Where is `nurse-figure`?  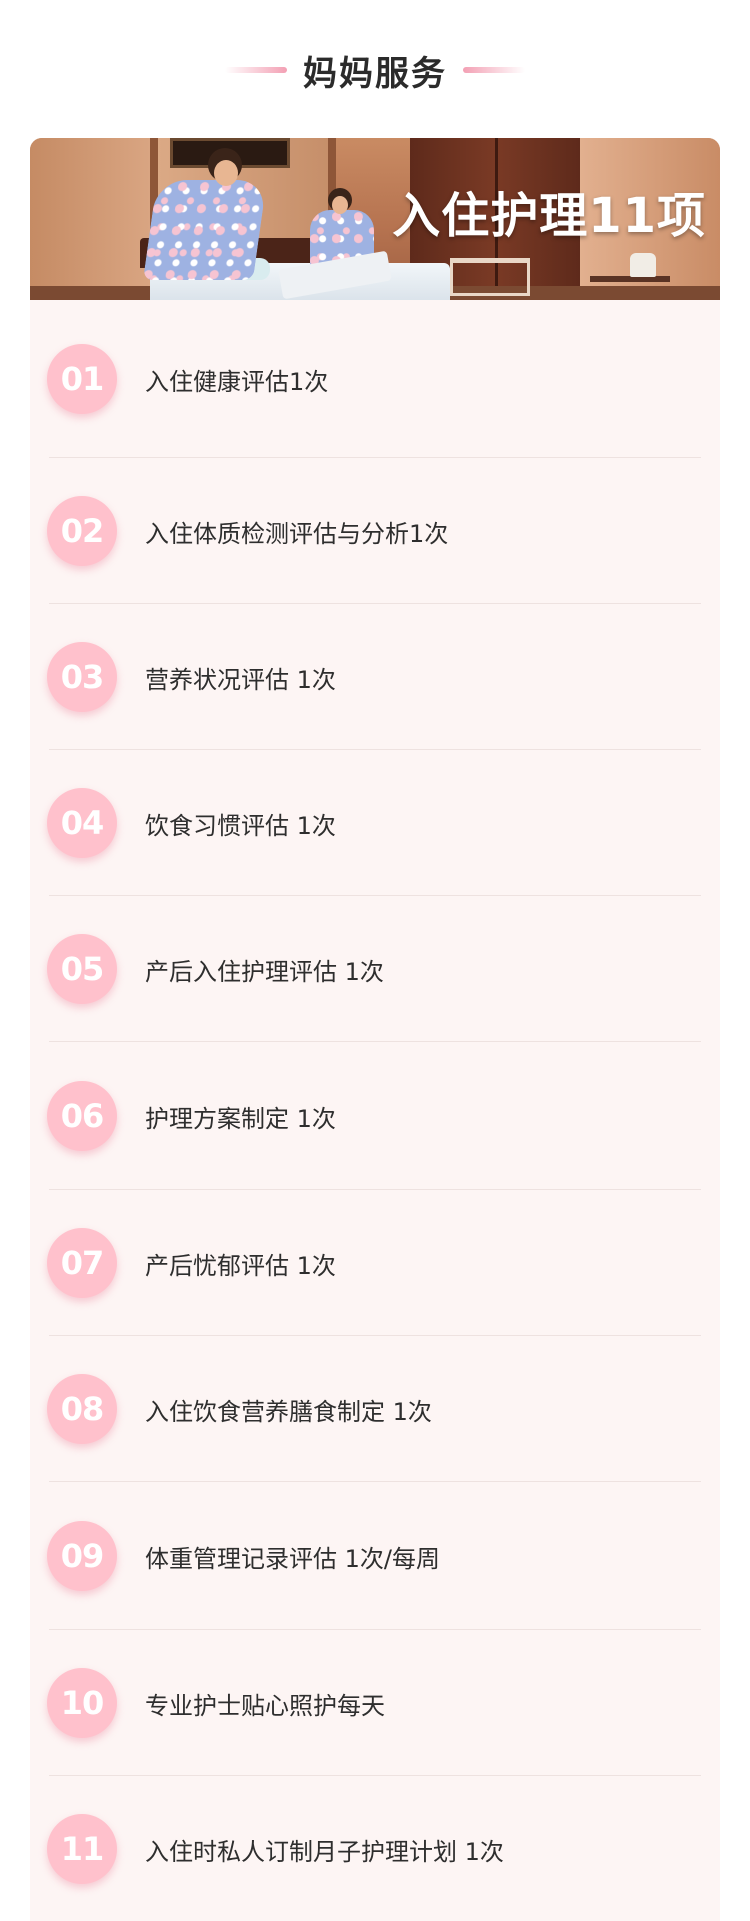
nurse-figure is located at coordinates (205, 223).